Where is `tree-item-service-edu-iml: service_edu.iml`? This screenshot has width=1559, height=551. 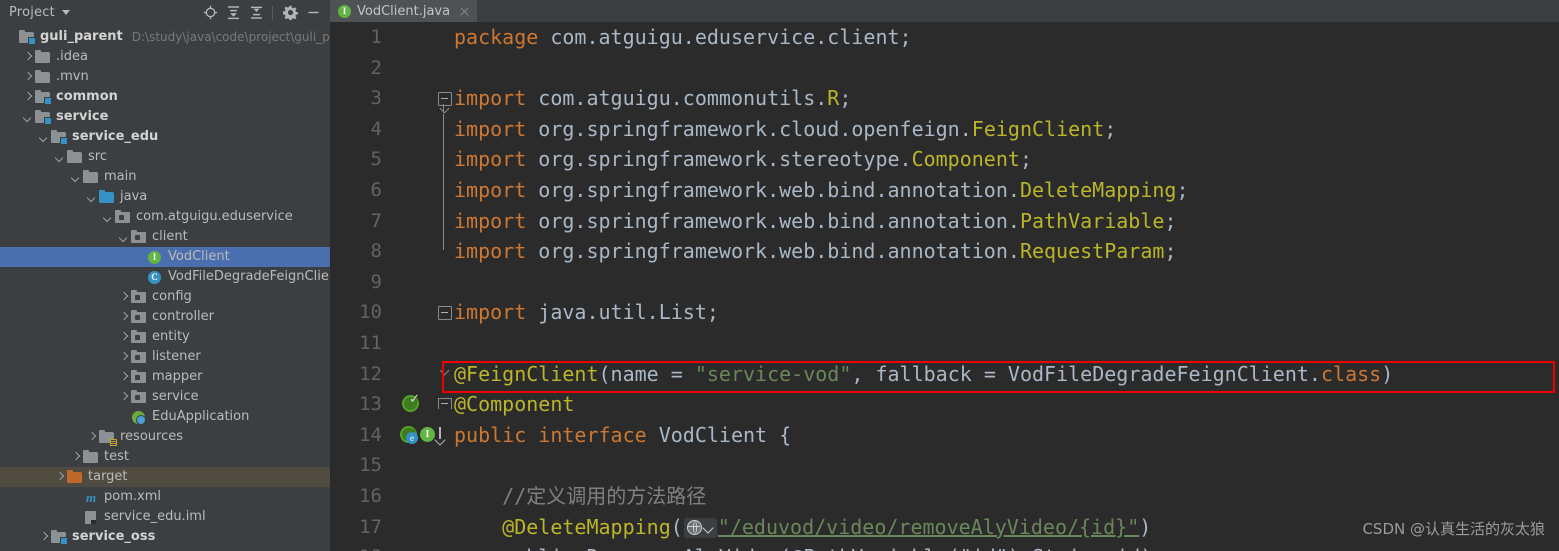 tree-item-service-edu-iml: service_edu.iml is located at coordinates (165, 517).